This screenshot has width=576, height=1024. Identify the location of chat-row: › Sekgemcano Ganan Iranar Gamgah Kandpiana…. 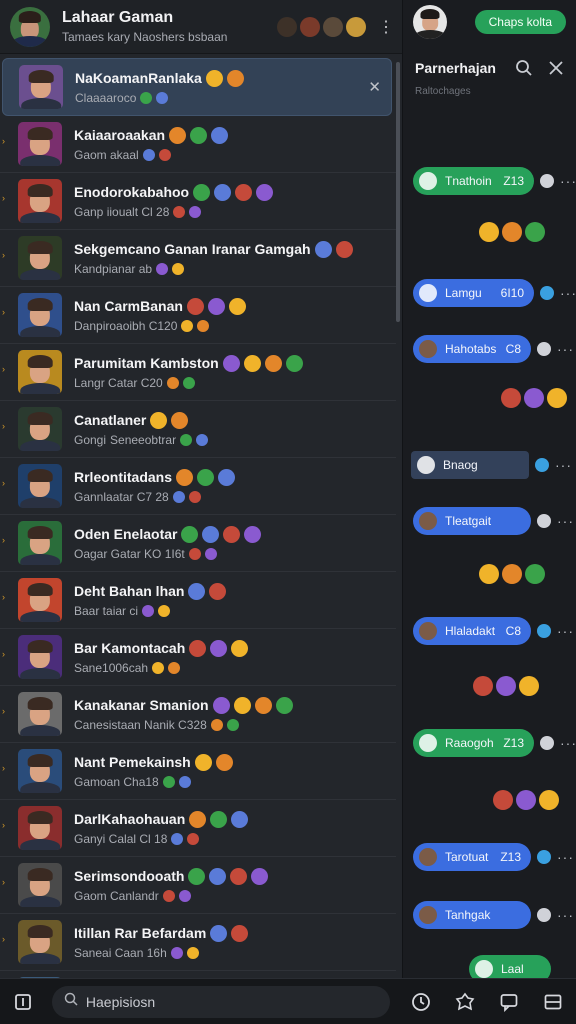
(198, 258).